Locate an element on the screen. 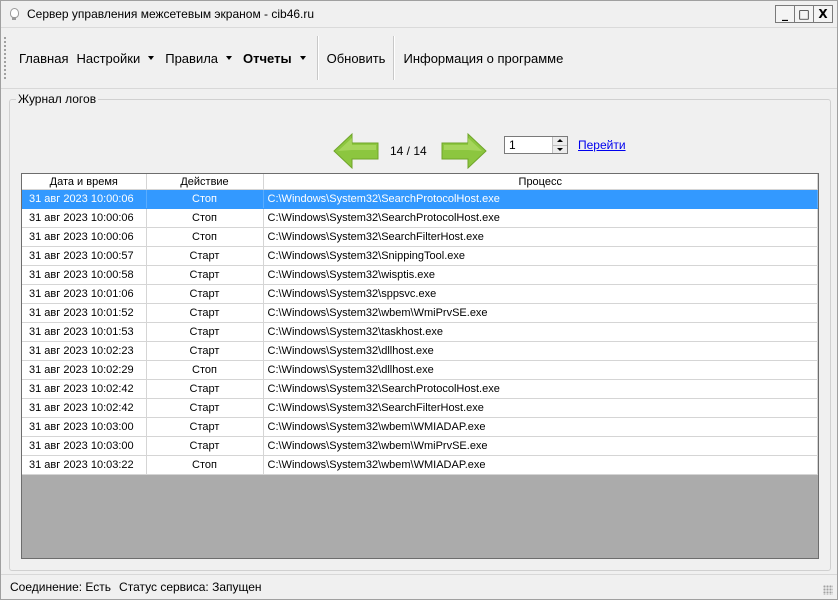 Image resolution: width=838 pixels, height=600 pixels. menu-about: Информация о программе is located at coordinates (483, 58).